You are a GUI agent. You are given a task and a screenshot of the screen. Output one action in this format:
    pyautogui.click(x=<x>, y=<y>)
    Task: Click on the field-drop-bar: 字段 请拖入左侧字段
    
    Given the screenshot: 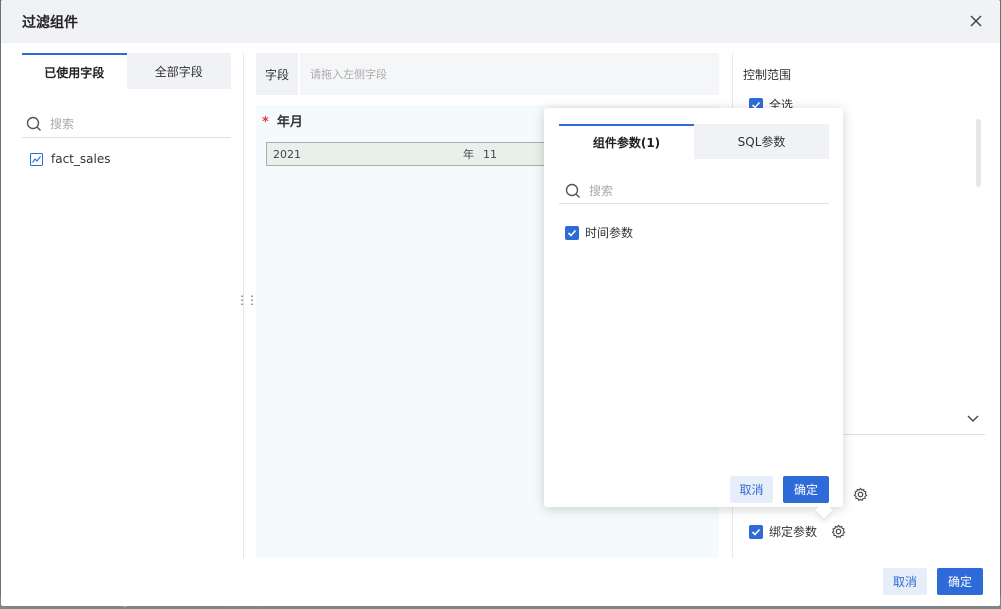 What is the action you would take?
    pyautogui.click(x=487, y=74)
    